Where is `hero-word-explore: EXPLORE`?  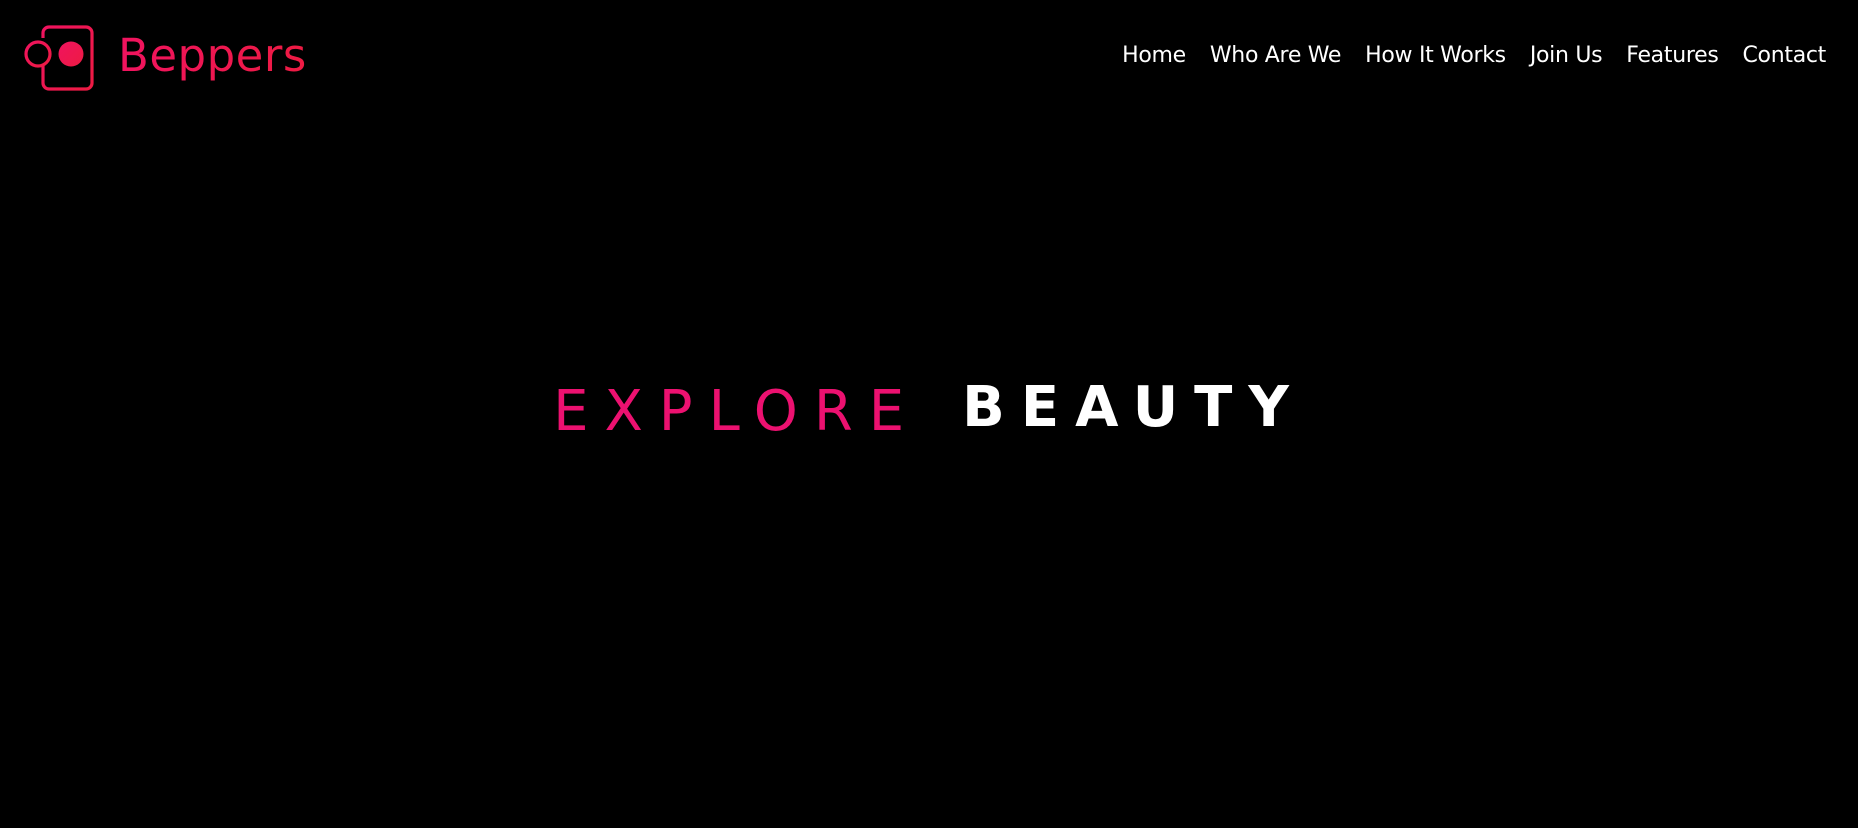 hero-word-explore: EXPLORE is located at coordinates (737, 411).